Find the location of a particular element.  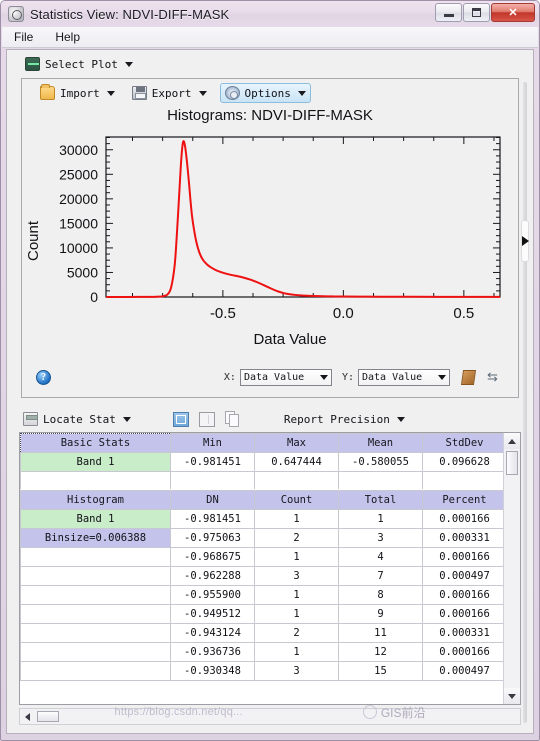

window-title: Statistics View: NDVI-DIFF-MASK is located at coordinates (130, 14).